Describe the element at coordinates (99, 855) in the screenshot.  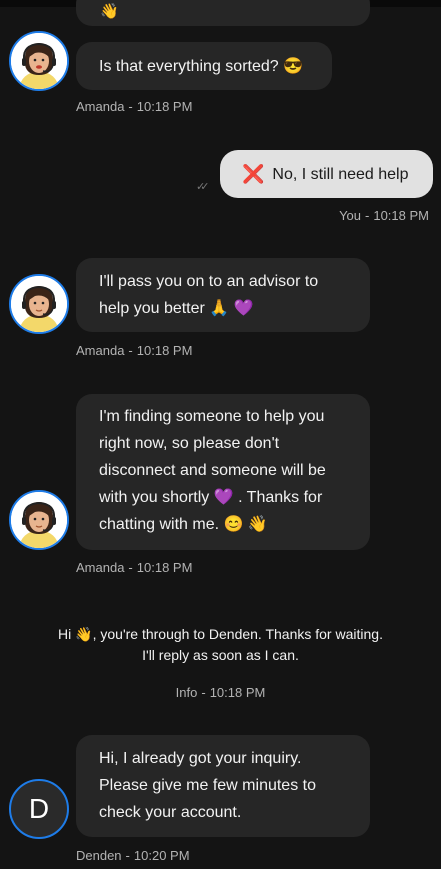
I see `sender-name: Denden` at that location.